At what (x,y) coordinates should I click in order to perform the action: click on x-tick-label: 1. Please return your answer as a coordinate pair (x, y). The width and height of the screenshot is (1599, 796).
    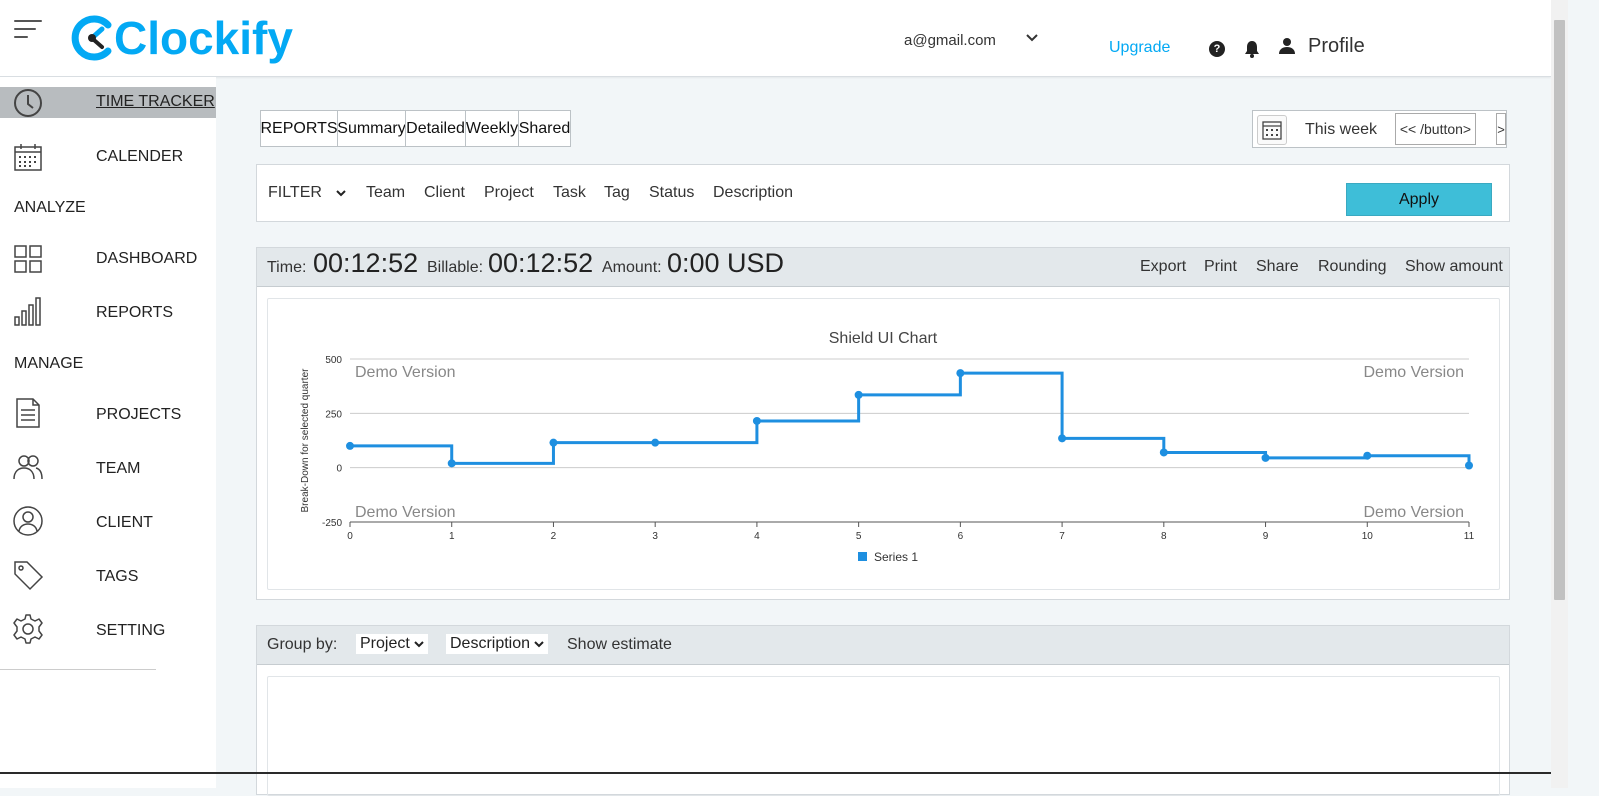
    Looking at the image, I should click on (452, 536).